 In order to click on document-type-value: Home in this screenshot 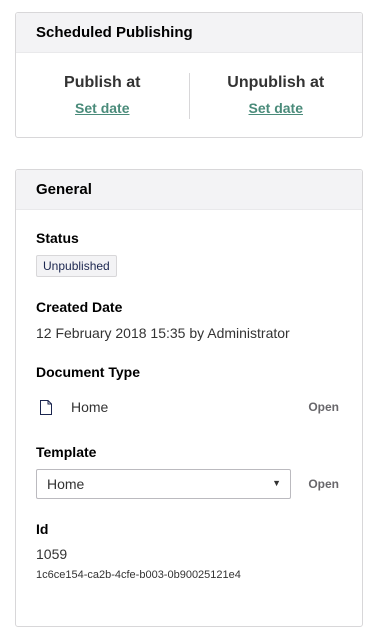, I will do `click(90, 407)`.